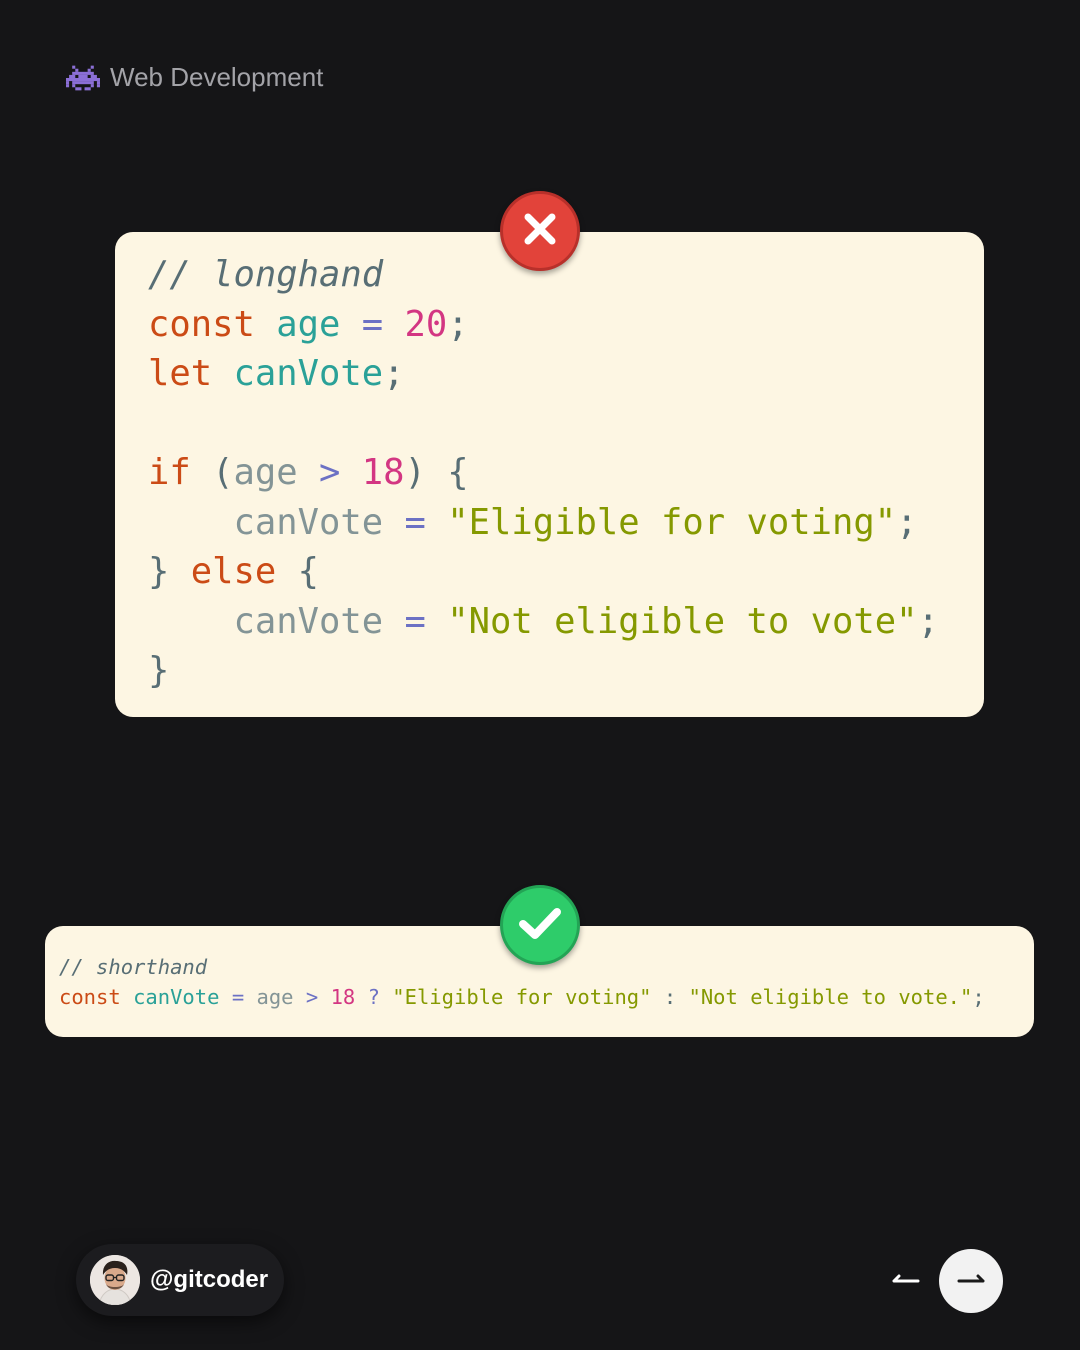 This screenshot has height=1350, width=1080. What do you see at coordinates (426, 324) in the screenshot?
I see `number-literal: 20` at bounding box center [426, 324].